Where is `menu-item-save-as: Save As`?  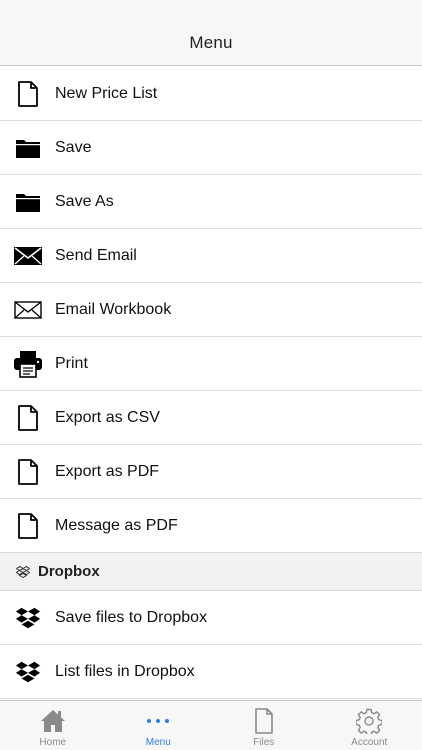 menu-item-save-as: Save As is located at coordinates (211, 202).